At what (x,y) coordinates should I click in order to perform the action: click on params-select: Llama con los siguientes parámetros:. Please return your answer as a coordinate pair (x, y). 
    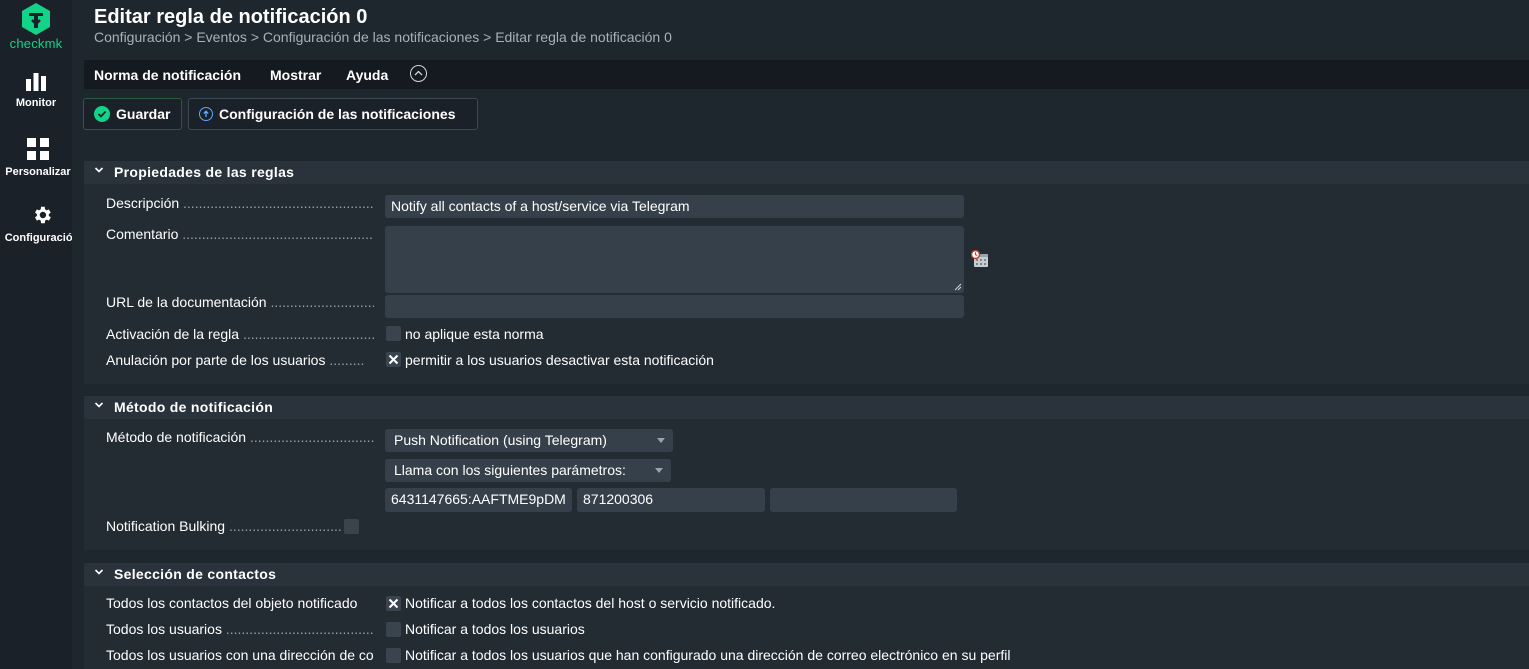
    Looking at the image, I should click on (528, 470).